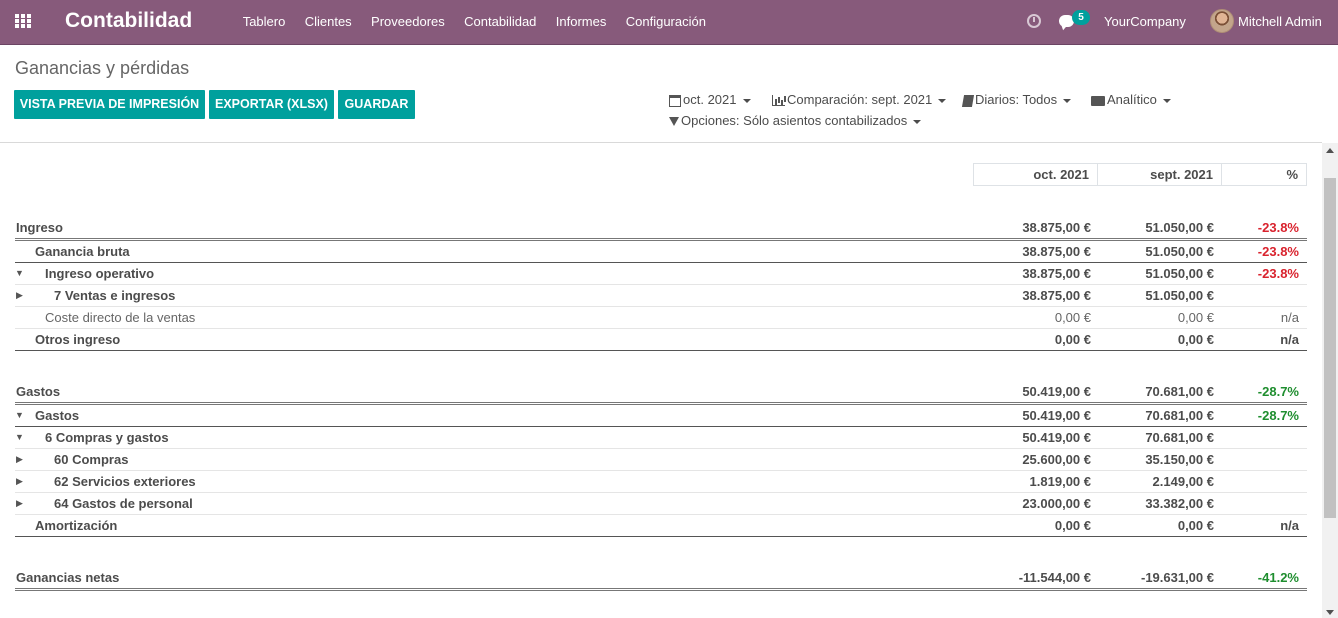 Image resolution: width=1338 pixels, height=618 pixels. What do you see at coordinates (128, 21) in the screenshot?
I see `app-brand: Contabilidad` at bounding box center [128, 21].